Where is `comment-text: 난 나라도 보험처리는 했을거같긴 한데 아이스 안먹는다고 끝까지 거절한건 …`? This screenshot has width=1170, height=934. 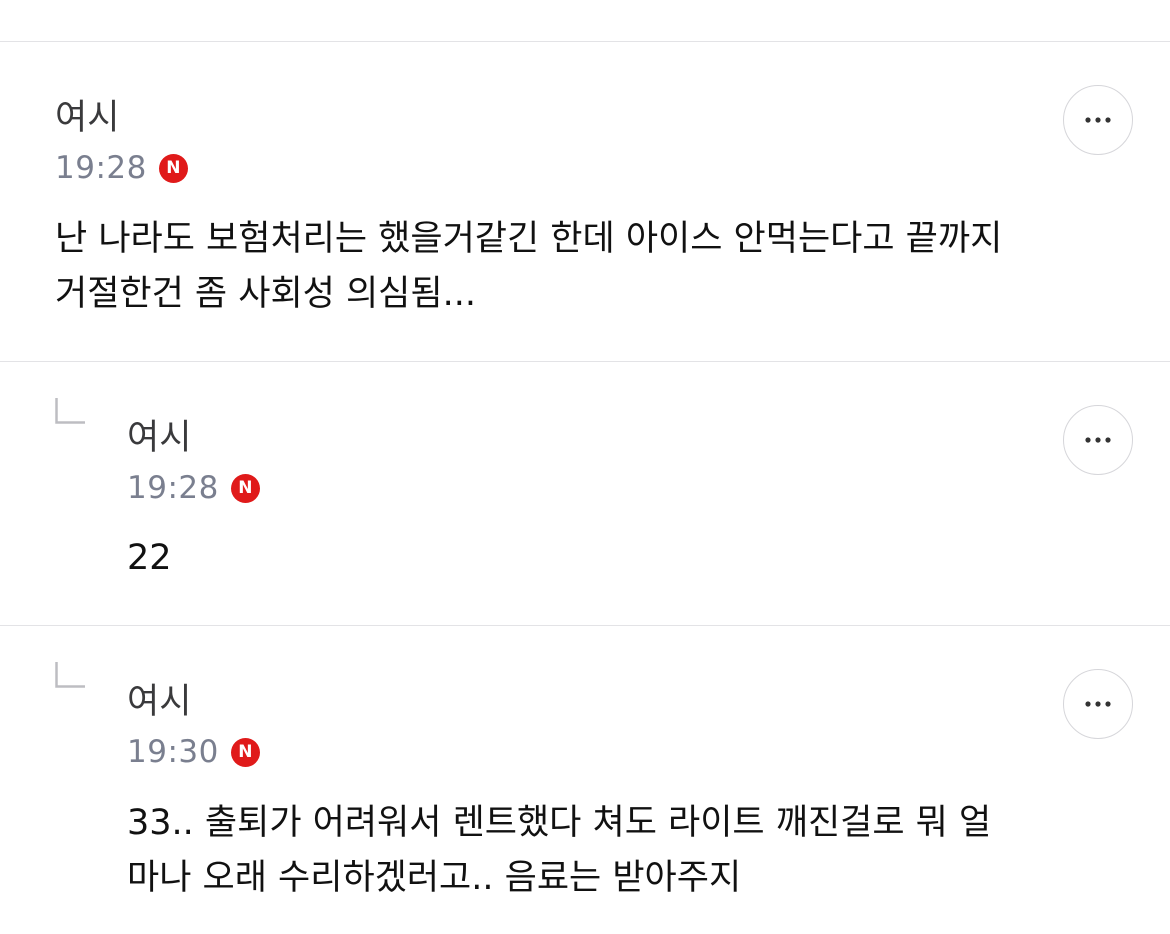
comment-text: 난 나라도 보험처리는 했을거같긴 한데 아이스 안먹는다고 끝까지 거절한건 … is located at coordinates (528, 267).